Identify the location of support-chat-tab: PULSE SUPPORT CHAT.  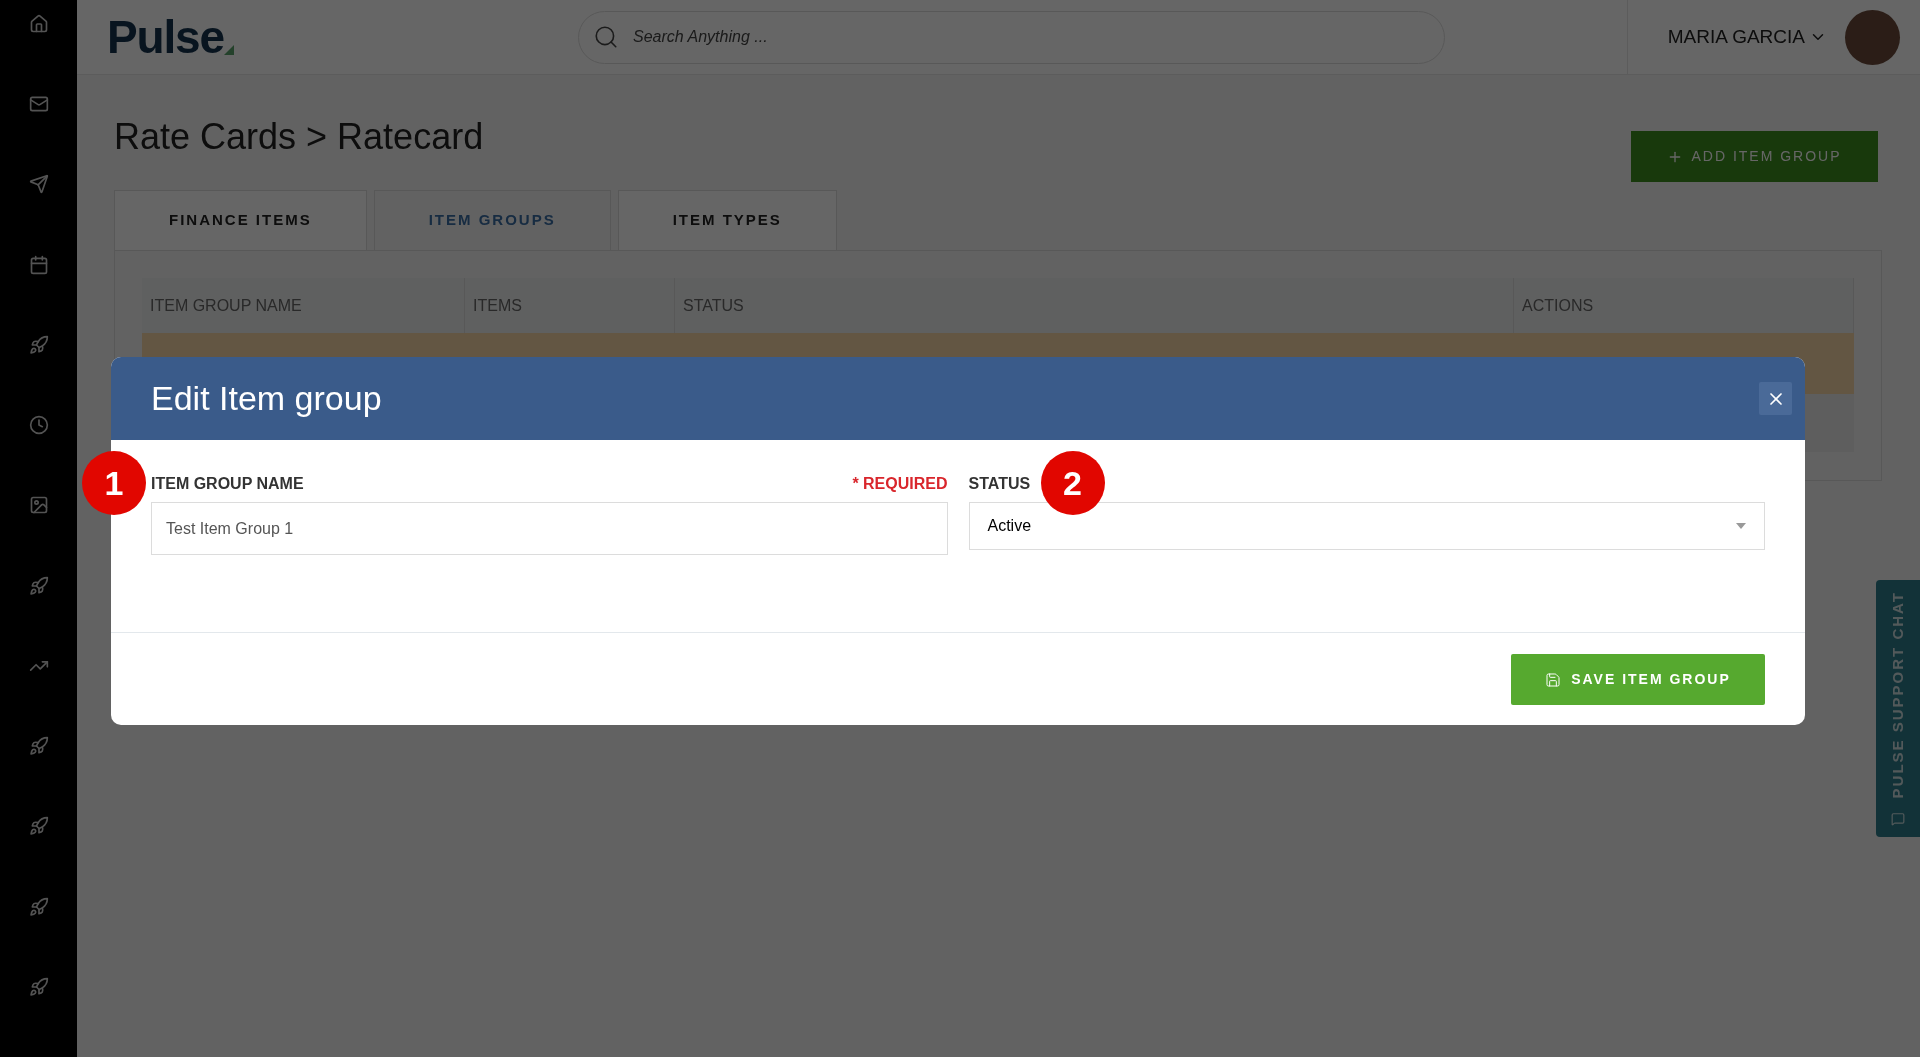
(1898, 708).